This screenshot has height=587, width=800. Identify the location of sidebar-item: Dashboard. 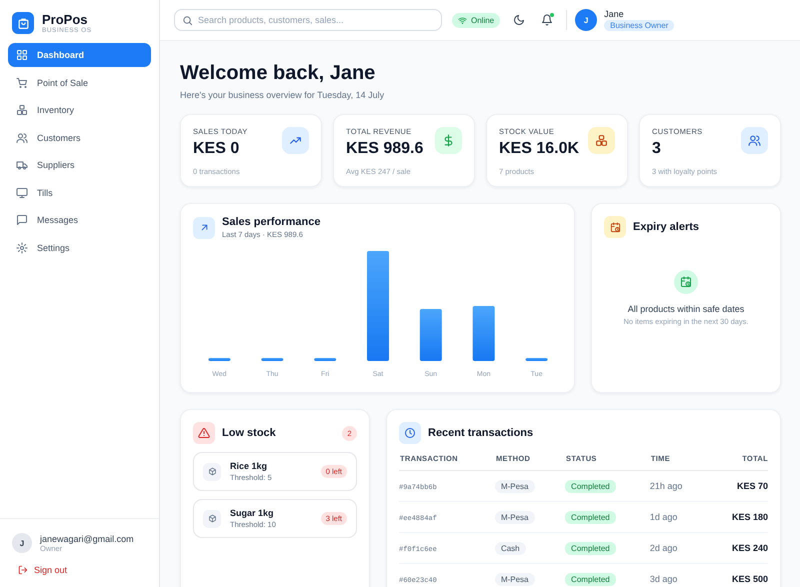
(79, 55).